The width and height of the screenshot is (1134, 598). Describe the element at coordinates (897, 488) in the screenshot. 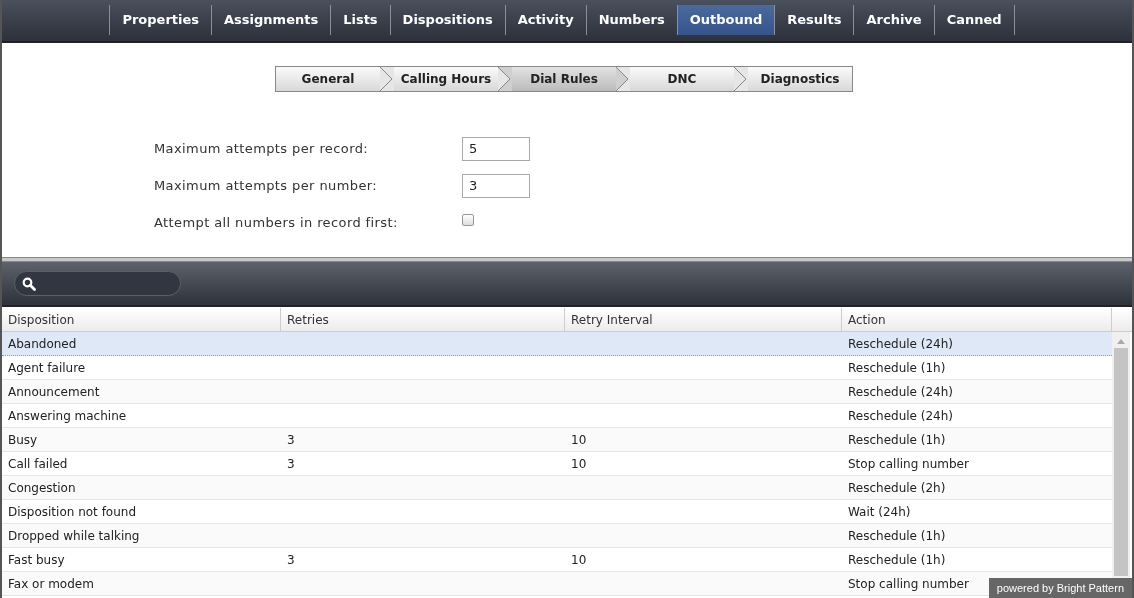

I see `table-cell-text: Reschedule (2h)` at that location.